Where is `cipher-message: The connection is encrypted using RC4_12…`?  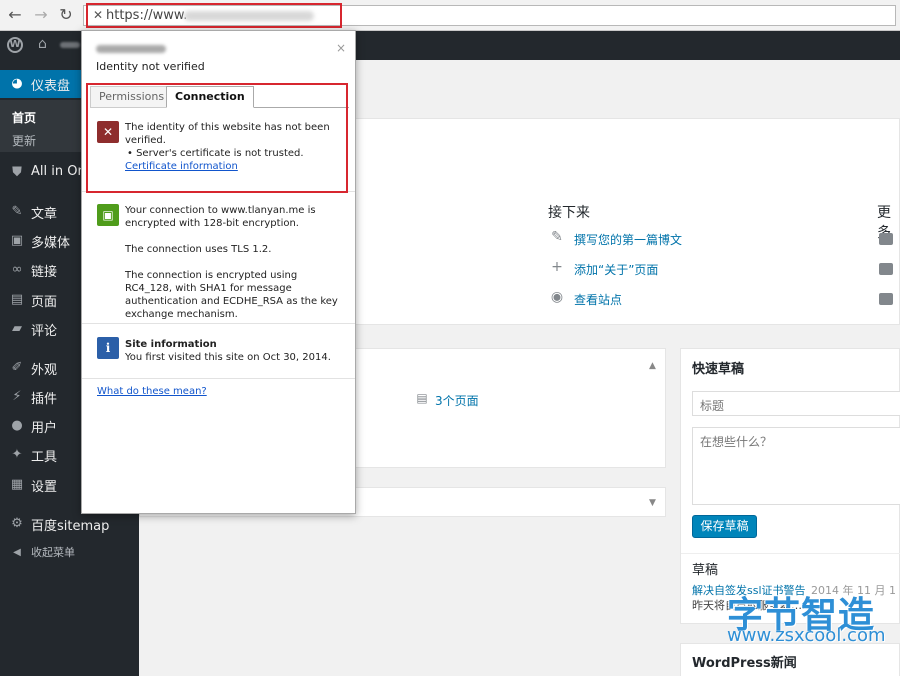 cipher-message: The connection is encrypted using RC4_12… is located at coordinates (231, 295).